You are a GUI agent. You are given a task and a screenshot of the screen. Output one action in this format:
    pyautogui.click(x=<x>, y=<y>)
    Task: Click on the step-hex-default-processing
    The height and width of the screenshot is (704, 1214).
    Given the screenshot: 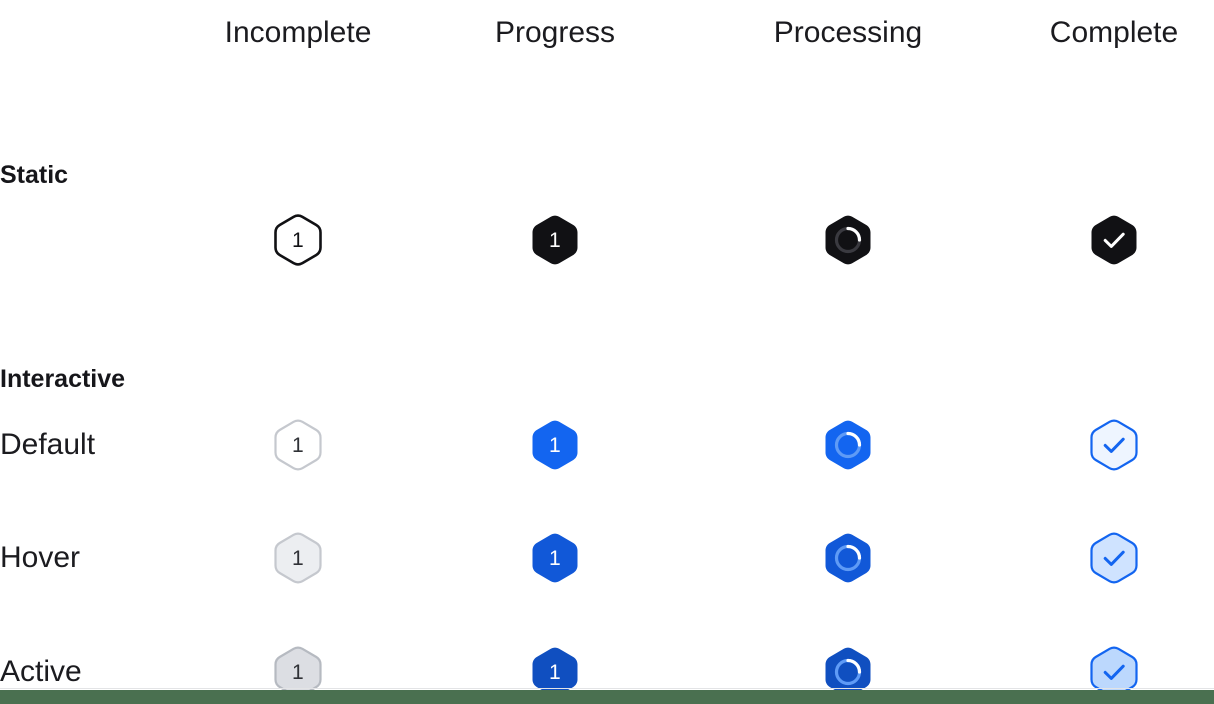 What is the action you would take?
    pyautogui.click(x=848, y=445)
    